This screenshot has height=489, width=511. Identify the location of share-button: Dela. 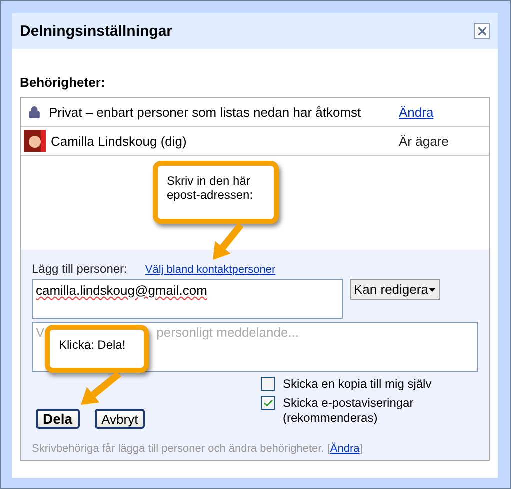
(58, 419).